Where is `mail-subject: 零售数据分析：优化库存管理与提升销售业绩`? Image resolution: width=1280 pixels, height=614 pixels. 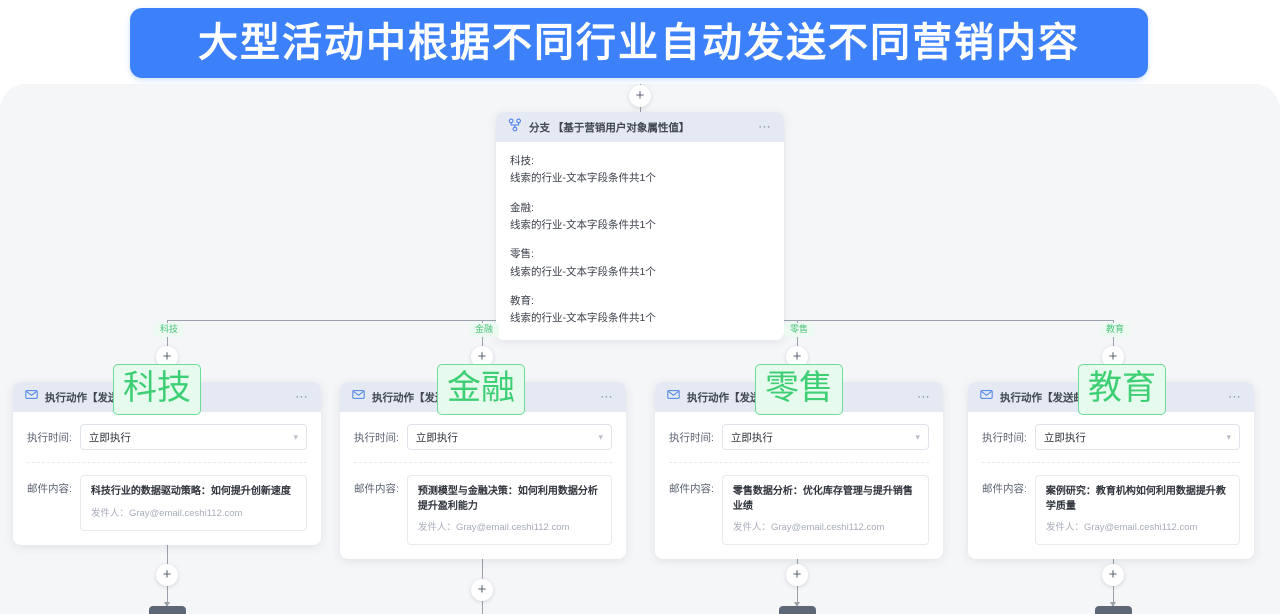
mail-subject: 零售数据分析：优化库存管理与提升销售业绩 is located at coordinates (822, 499).